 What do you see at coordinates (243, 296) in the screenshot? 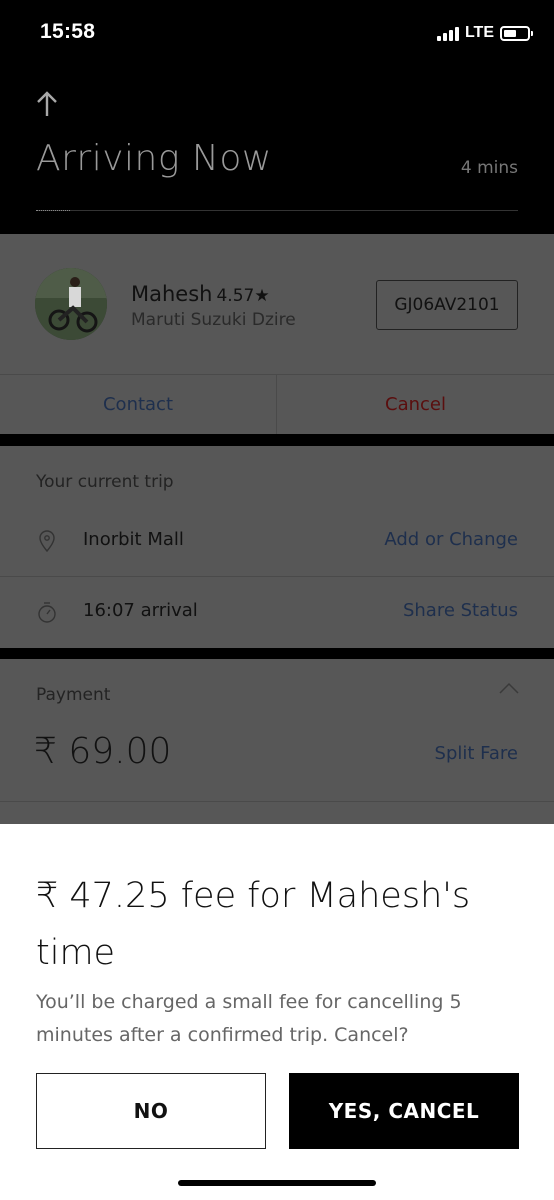
I see `driver-rating: 4.57★` at bounding box center [243, 296].